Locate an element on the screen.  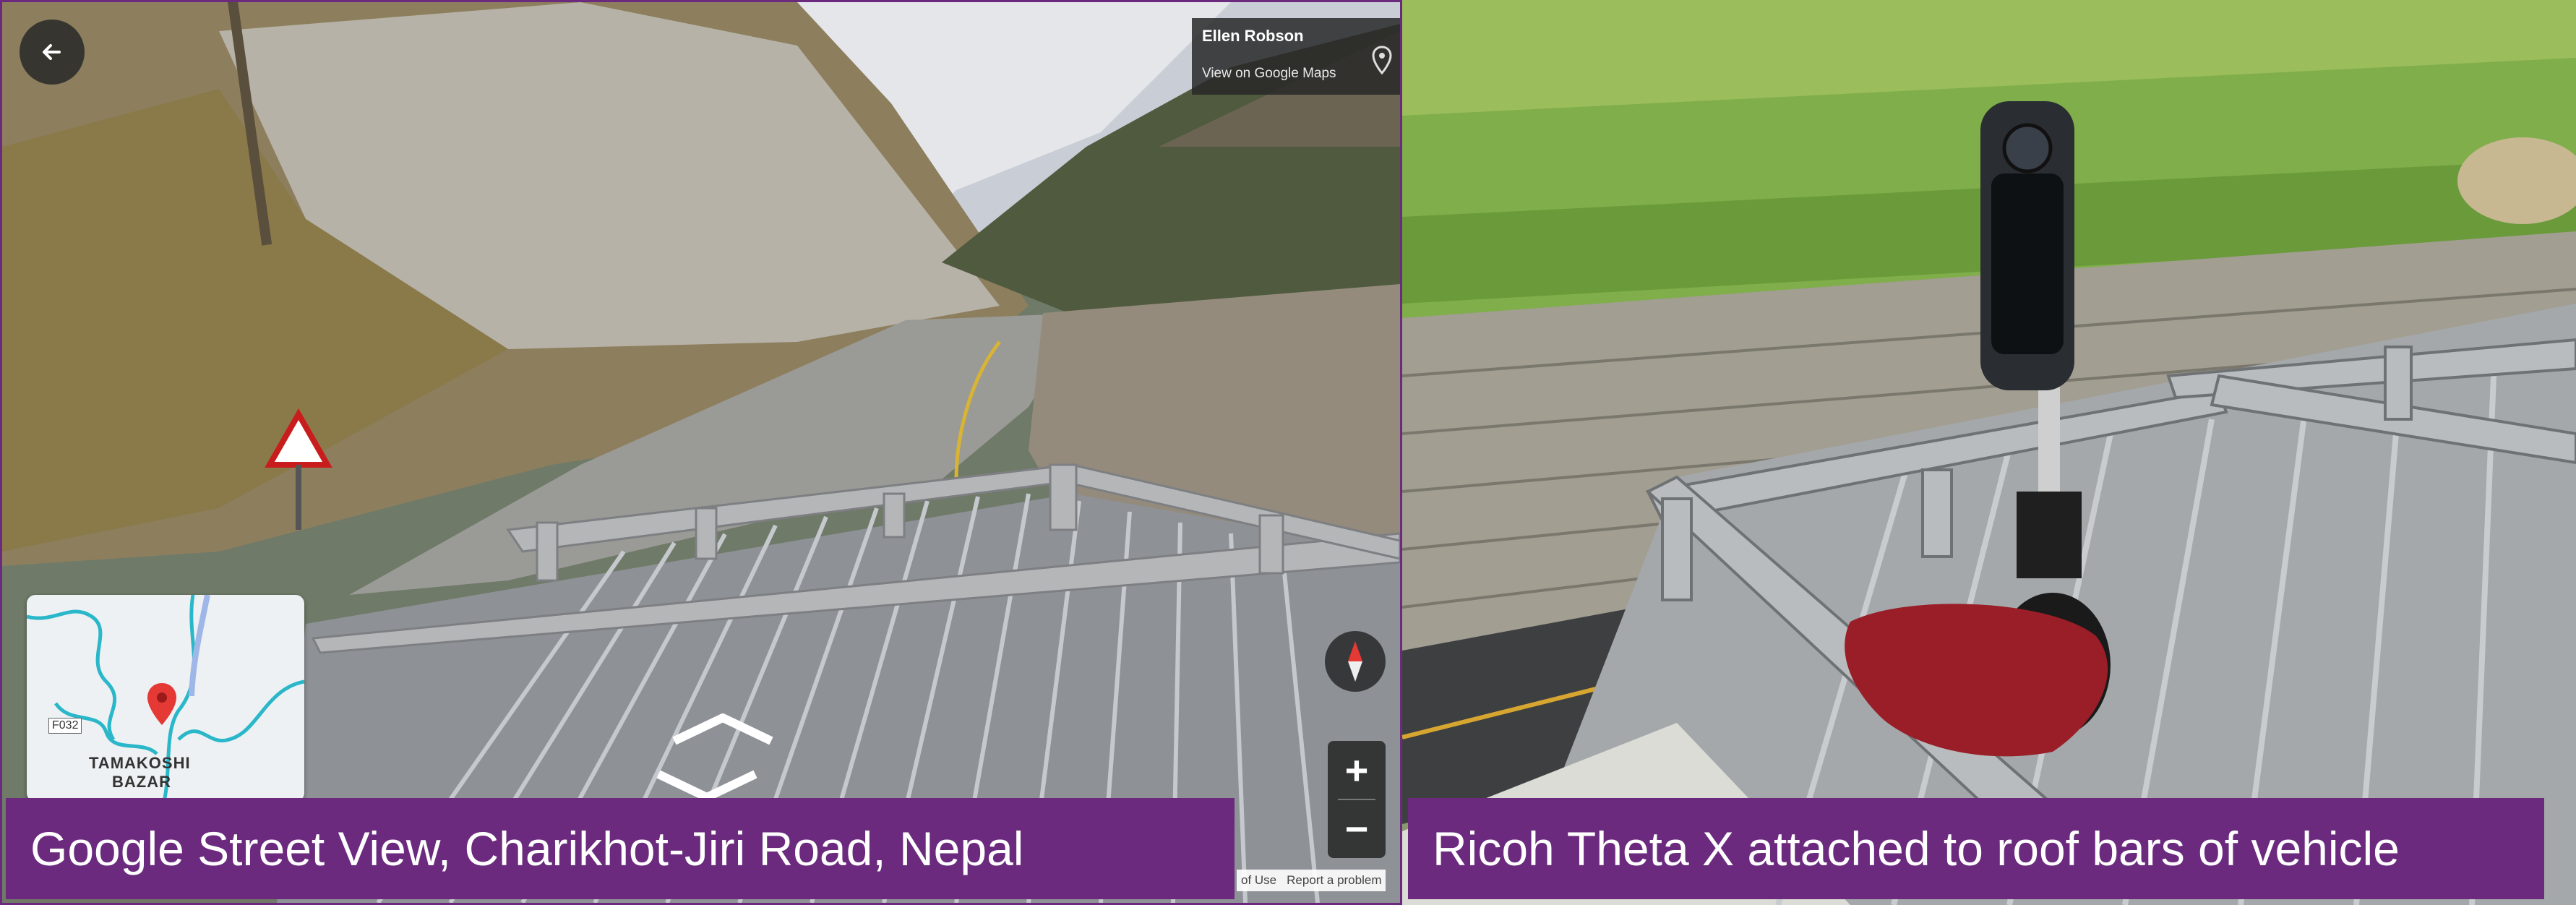
report-problem-link: Report a problem is located at coordinates (1334, 880).